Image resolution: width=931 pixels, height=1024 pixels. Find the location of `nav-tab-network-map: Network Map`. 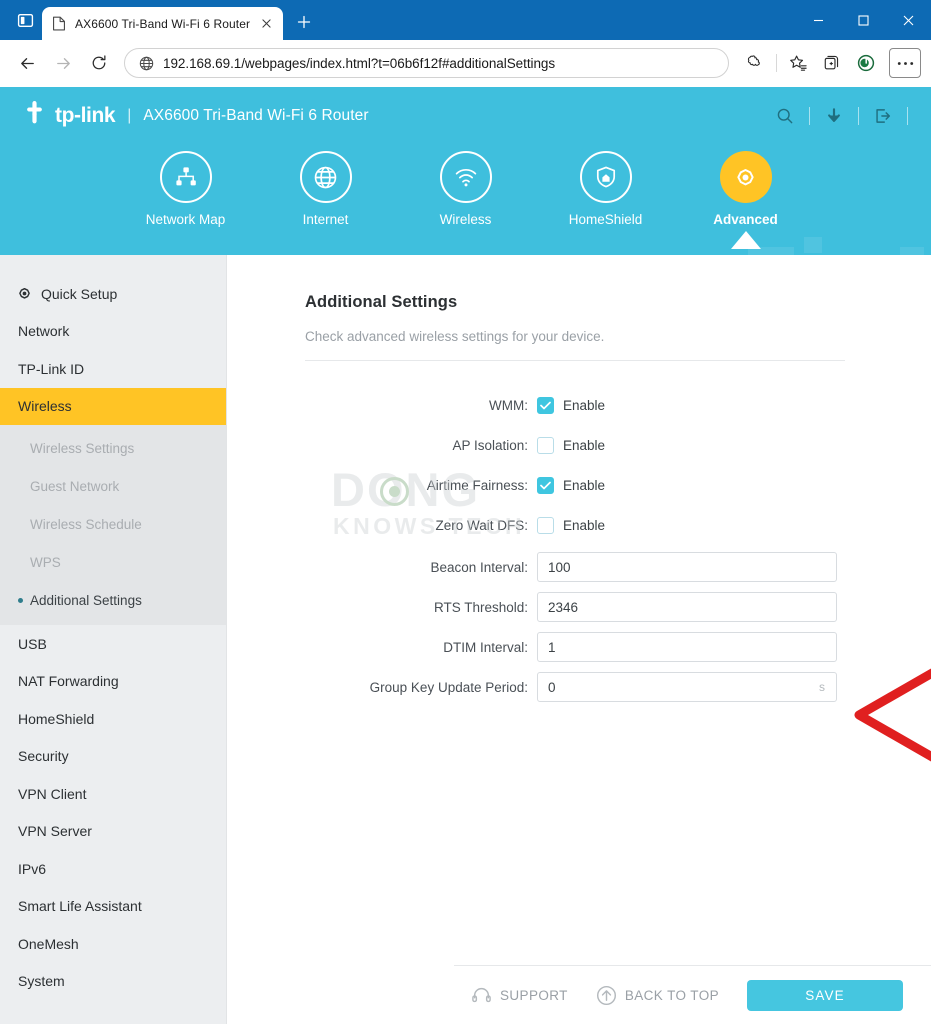

nav-tab-network-map: Network Map is located at coordinates (186, 189).